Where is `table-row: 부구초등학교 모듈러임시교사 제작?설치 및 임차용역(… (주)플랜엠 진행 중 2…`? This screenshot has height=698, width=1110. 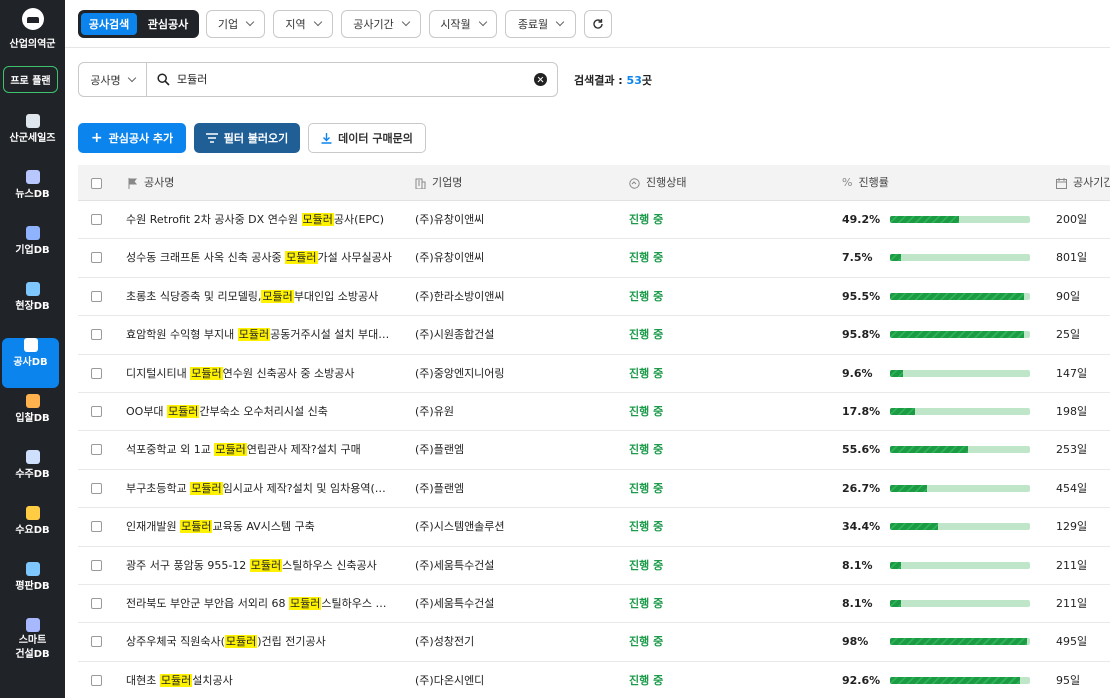 table-row: 부구초등학교 모듈러임시교사 제작?설치 및 임차용역(… (주)플랜엠 진행 중 2… is located at coordinates (594, 489).